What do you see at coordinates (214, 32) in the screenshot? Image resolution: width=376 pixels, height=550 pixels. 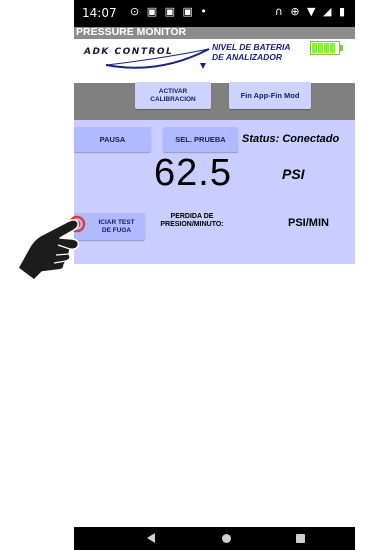 I see `app-title-bar: PRESSURE MONITOR` at bounding box center [214, 32].